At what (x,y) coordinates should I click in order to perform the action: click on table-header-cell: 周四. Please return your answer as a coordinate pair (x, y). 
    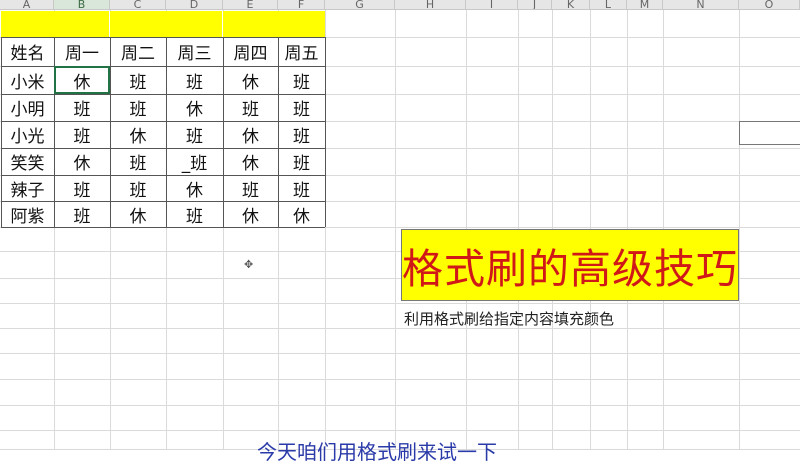
    Looking at the image, I should click on (250, 51).